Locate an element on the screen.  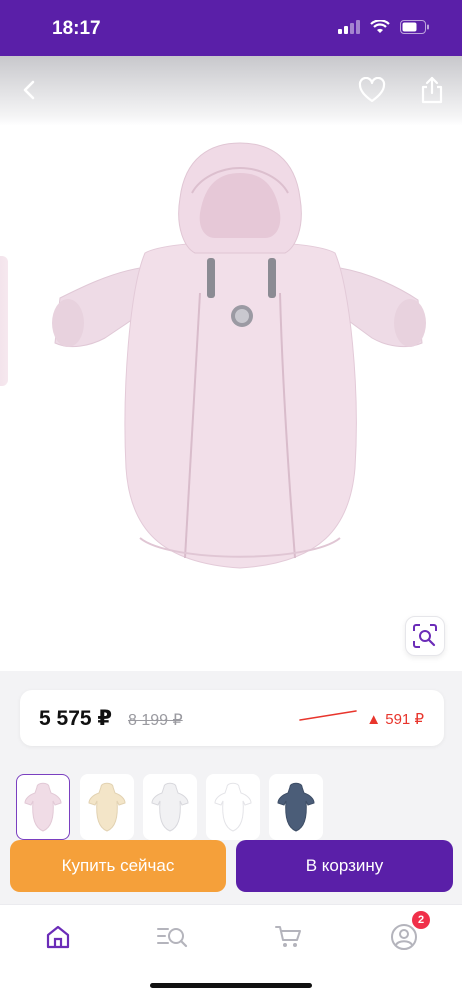
status-bar: 18:17 is located at coordinates (231, 28).